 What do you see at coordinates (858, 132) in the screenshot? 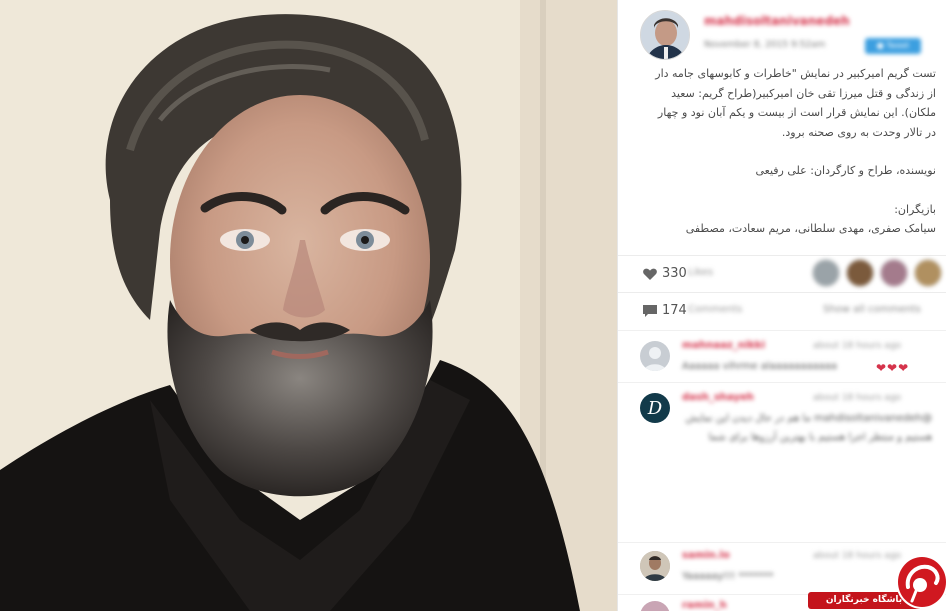
I see `caption-line: در تالار وحدت به روی صحنه برود.` at bounding box center [858, 132].